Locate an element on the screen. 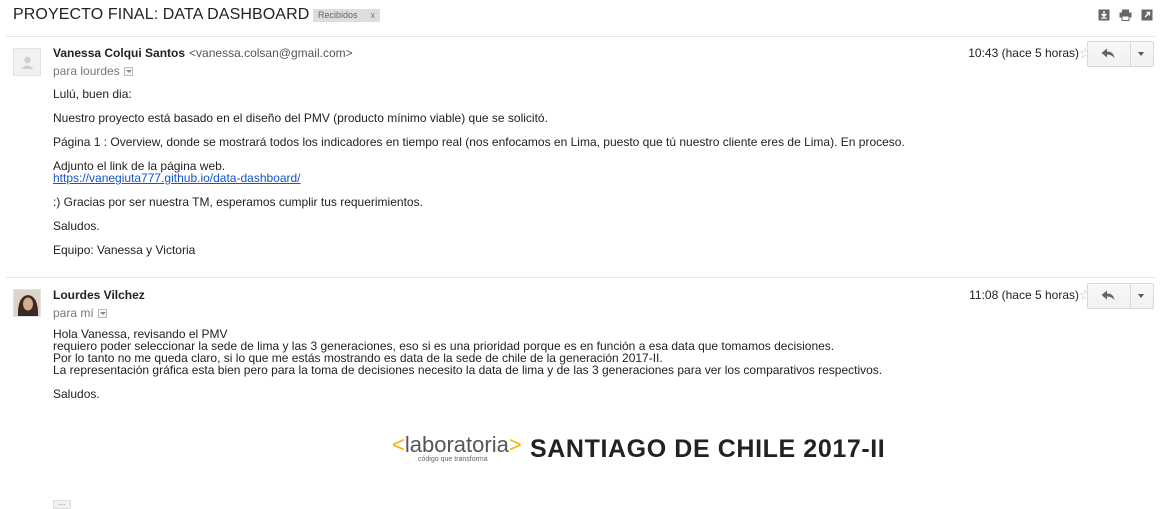  sender-line: Lourdes Vilchez is located at coordinates (99, 295).